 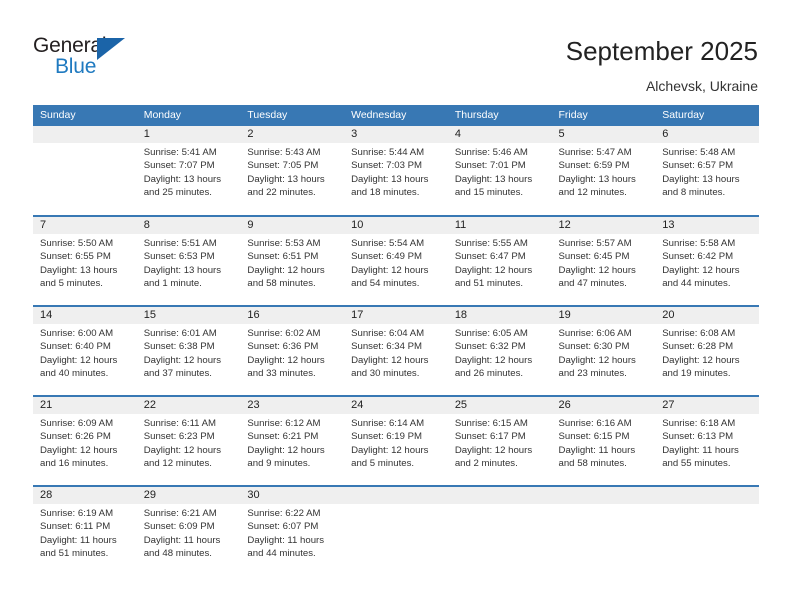 What do you see at coordinates (499, 225) in the screenshot?
I see `day-number: 11` at bounding box center [499, 225].